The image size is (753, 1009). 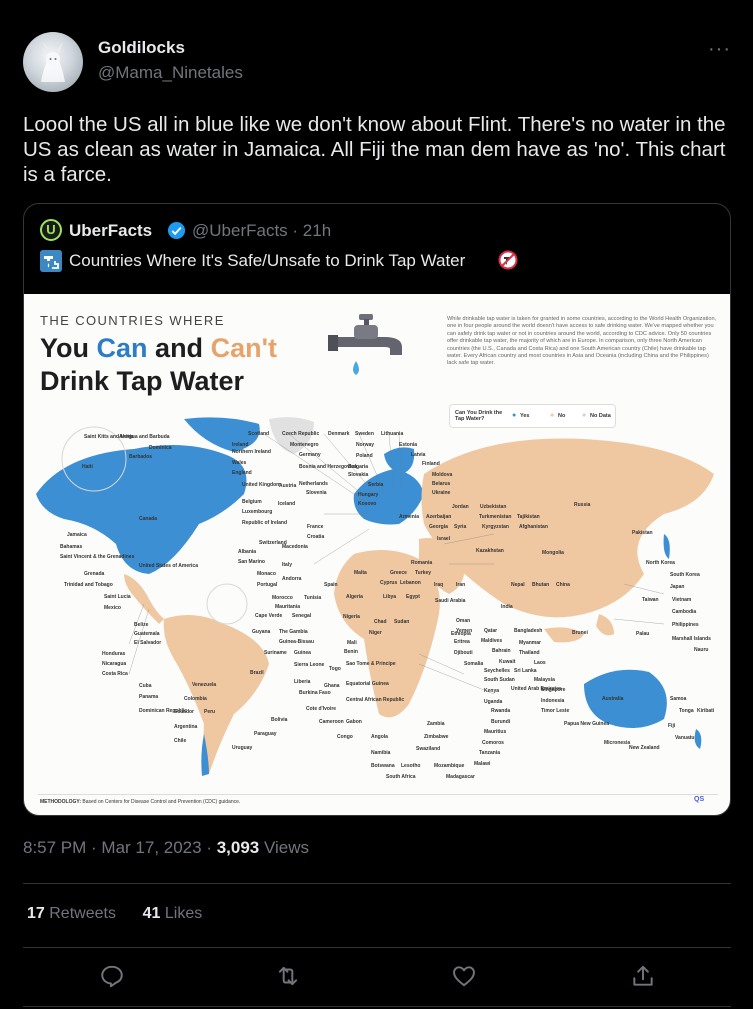 I want to click on country-label: Burundi, so click(x=501, y=722).